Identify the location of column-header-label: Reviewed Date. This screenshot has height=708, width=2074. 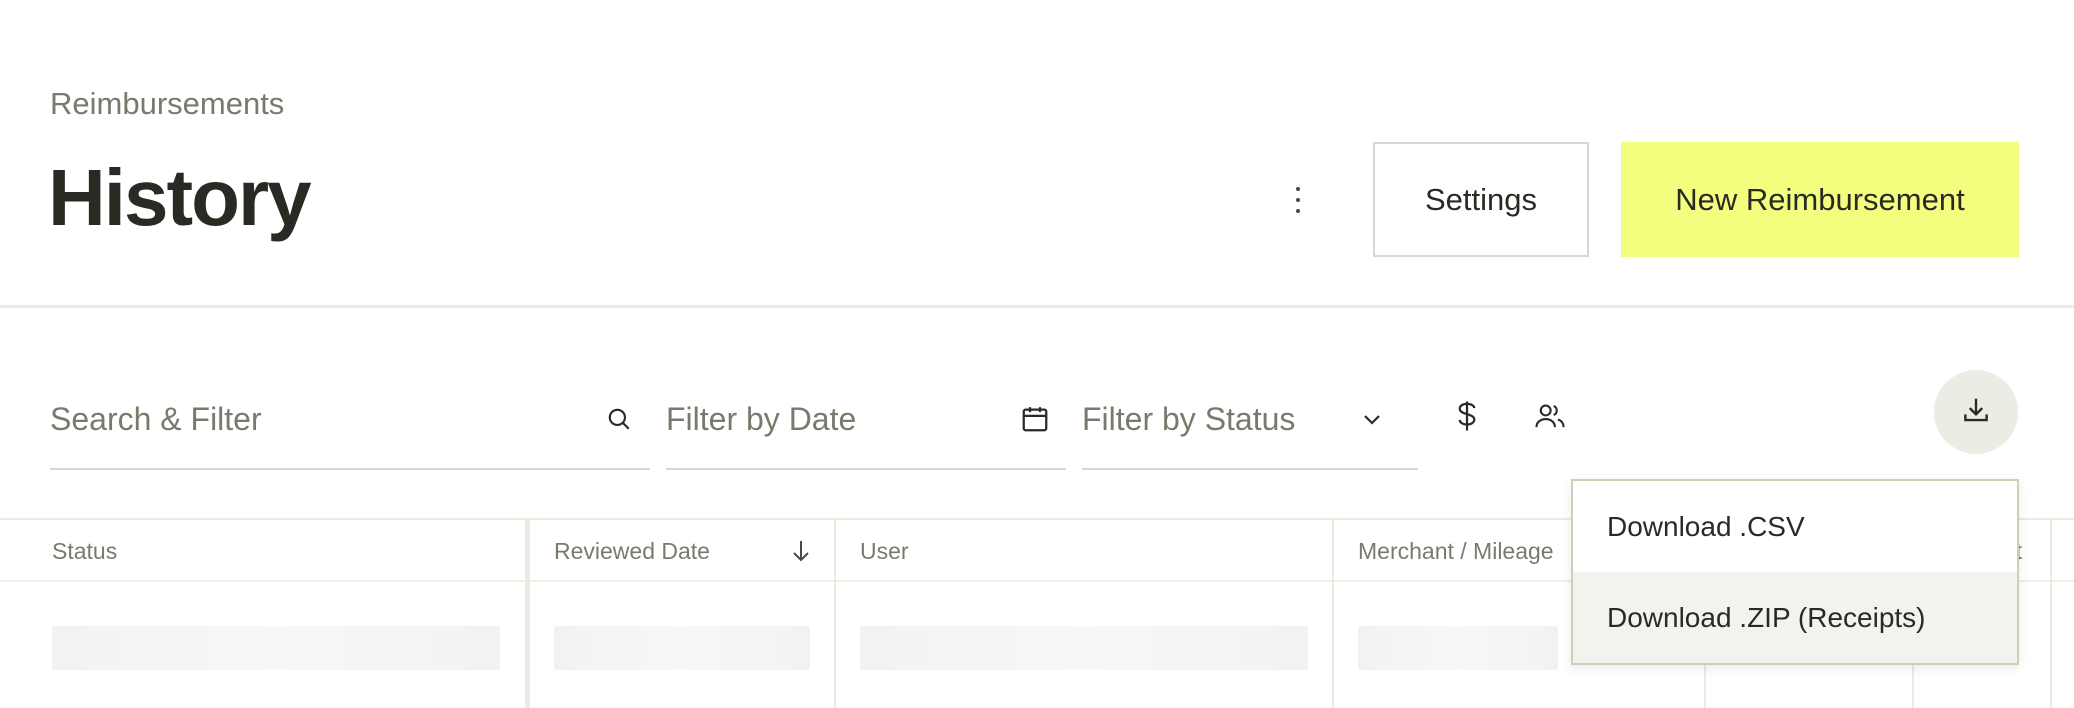
(632, 550).